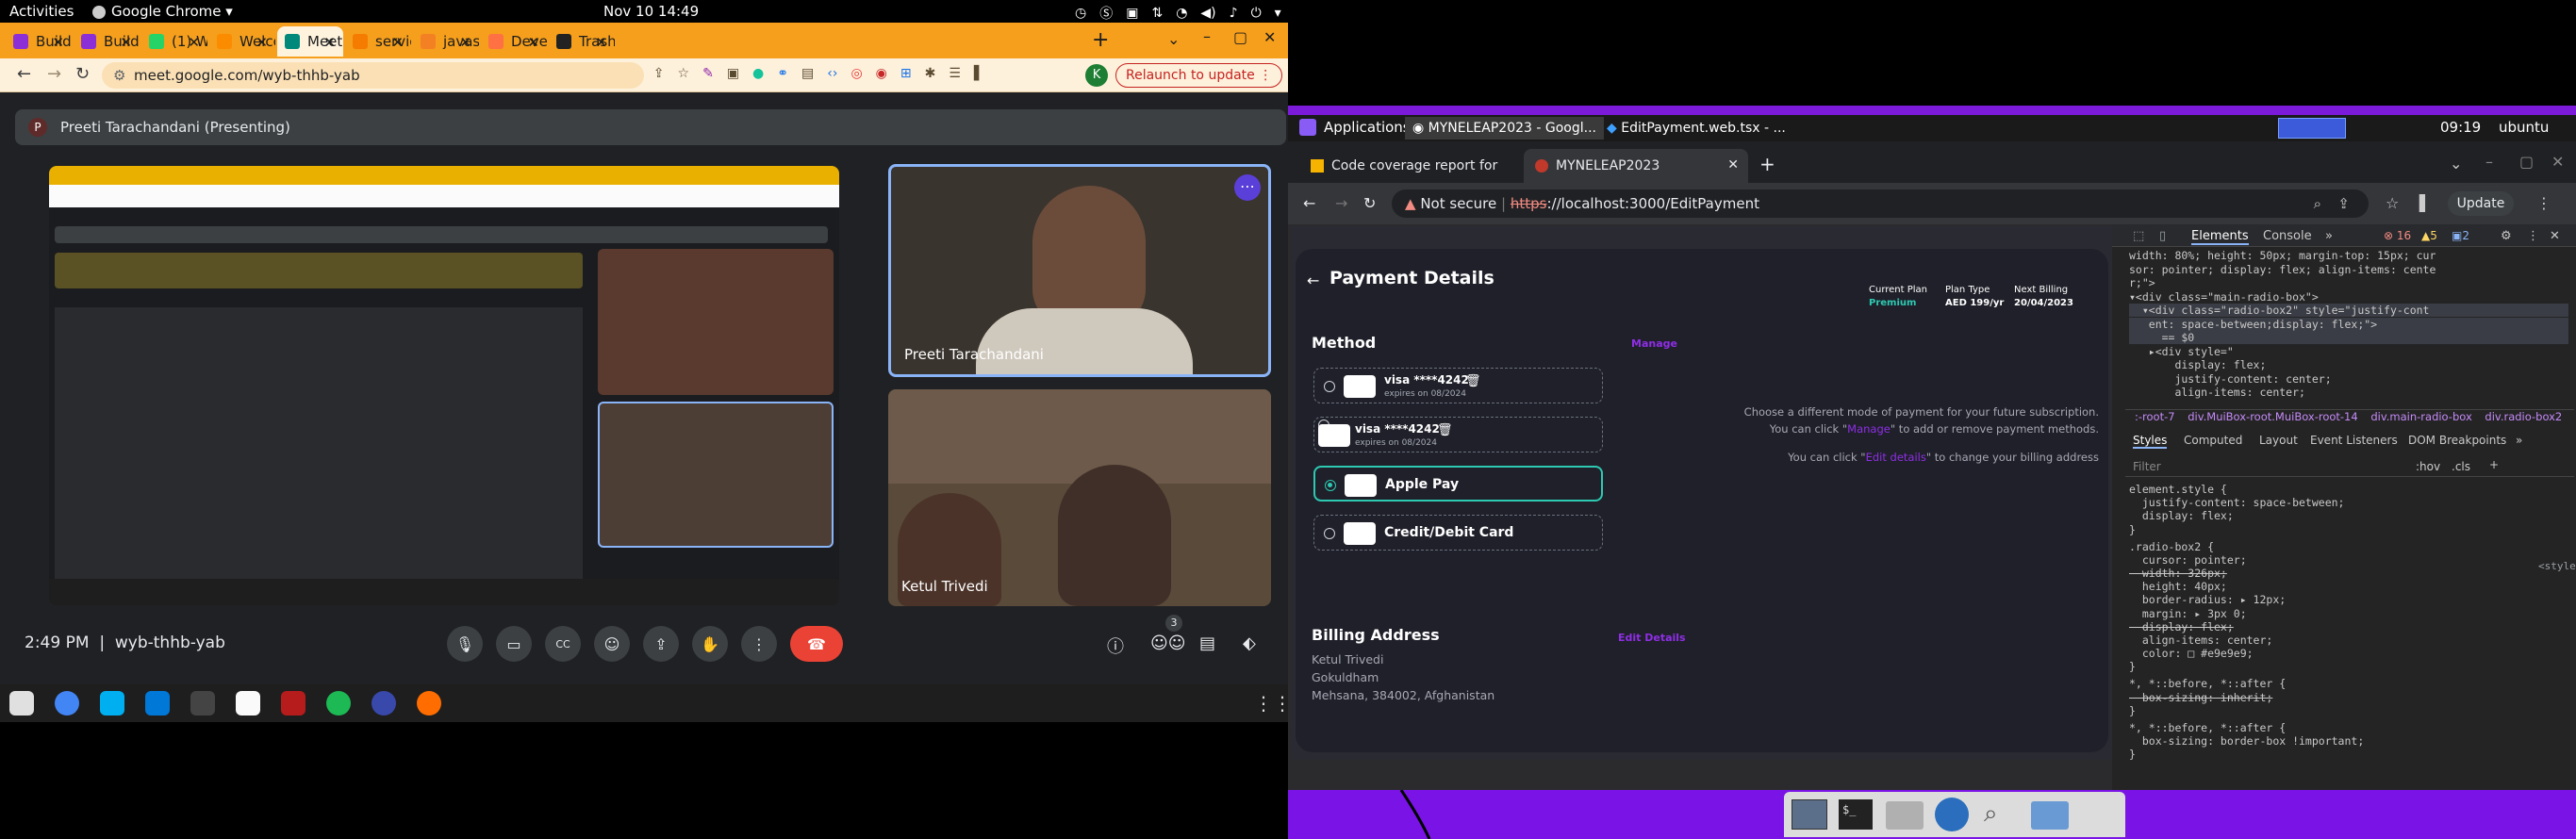  What do you see at coordinates (1458, 484) in the screenshot?
I see `payment-option-apple-pay: Apple Pay` at bounding box center [1458, 484].